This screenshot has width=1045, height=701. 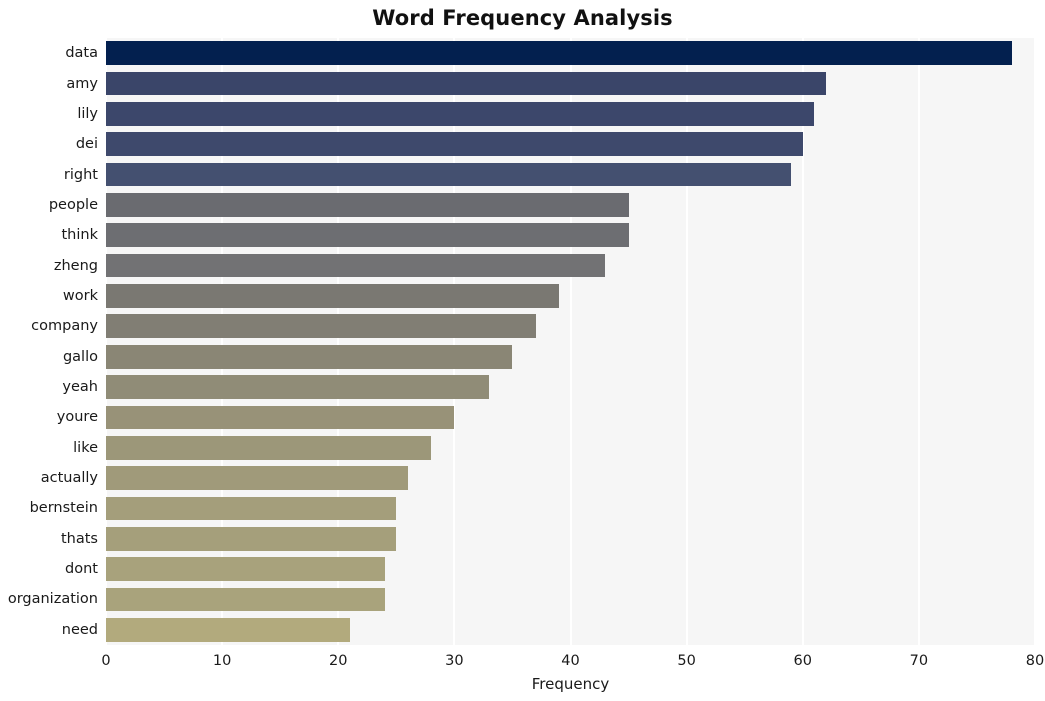 I want to click on x-axis-tick-labels: 0 10 20 30 40 50 60 70 80, so click(x=522, y=663).